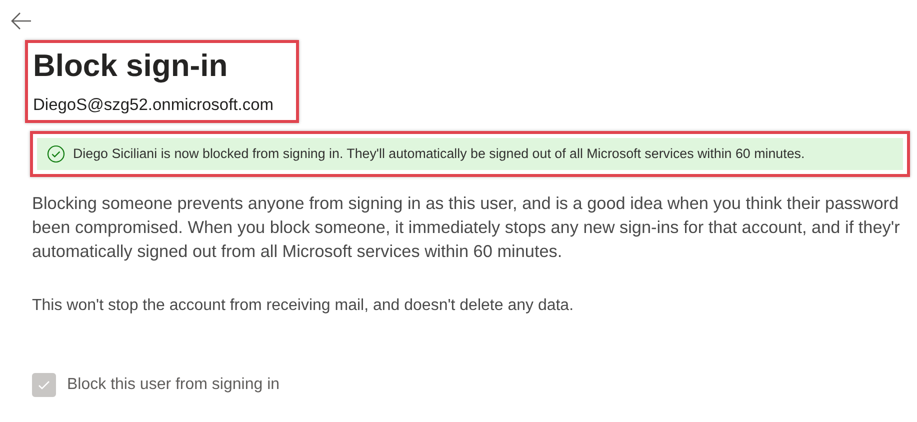  Describe the element at coordinates (56, 154) in the screenshot. I see `check-circle-icon` at that location.